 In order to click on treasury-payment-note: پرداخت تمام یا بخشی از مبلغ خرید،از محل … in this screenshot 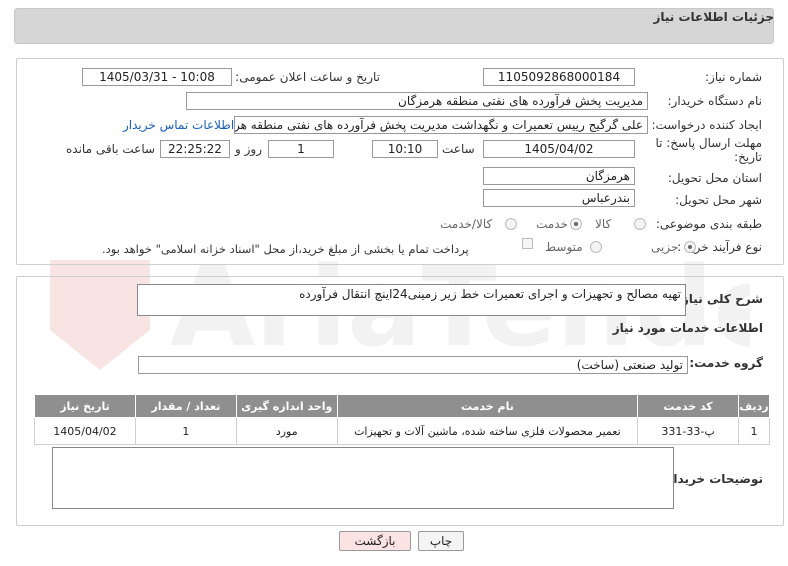, I will do `click(285, 249)`.